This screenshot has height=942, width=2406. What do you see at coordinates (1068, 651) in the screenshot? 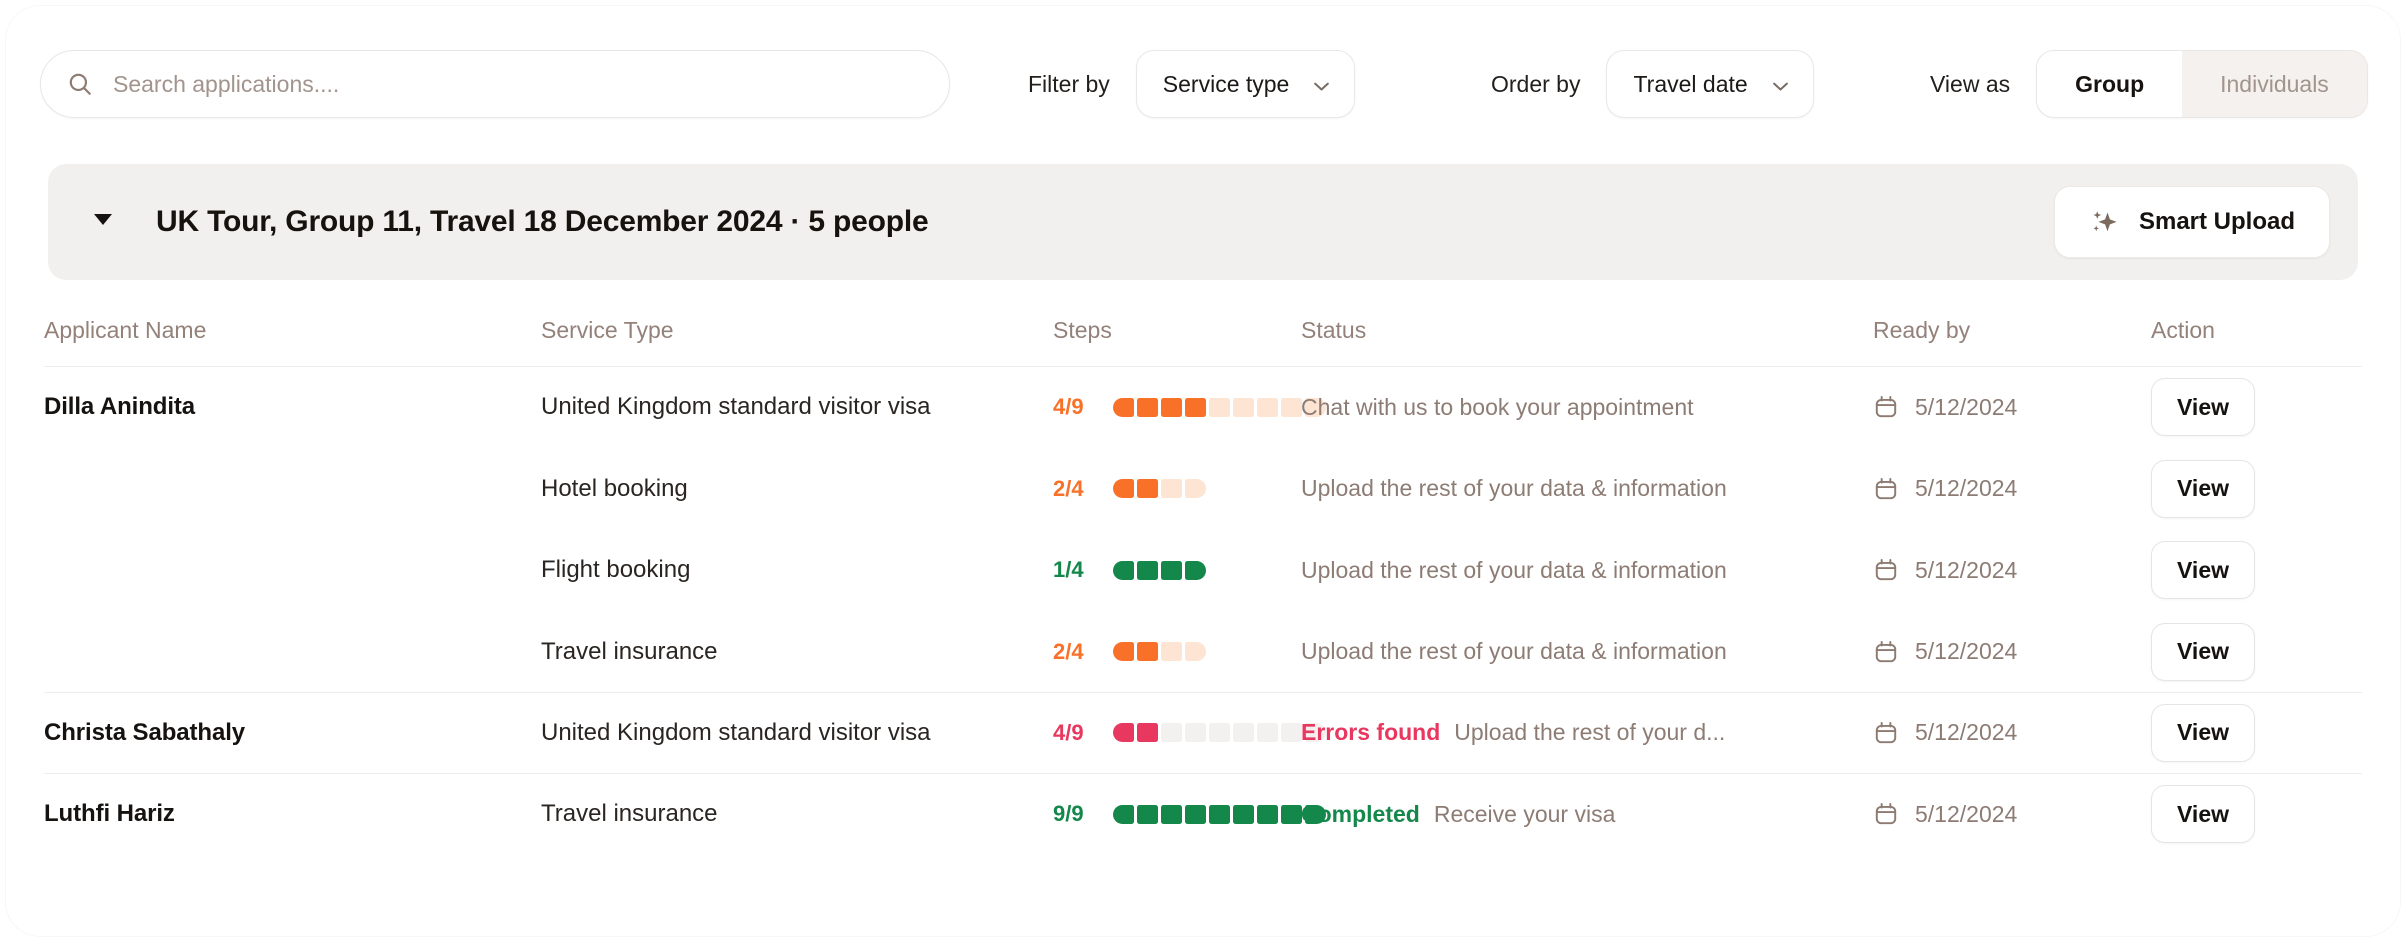
I see `steps-fraction: 2/4` at bounding box center [1068, 651].